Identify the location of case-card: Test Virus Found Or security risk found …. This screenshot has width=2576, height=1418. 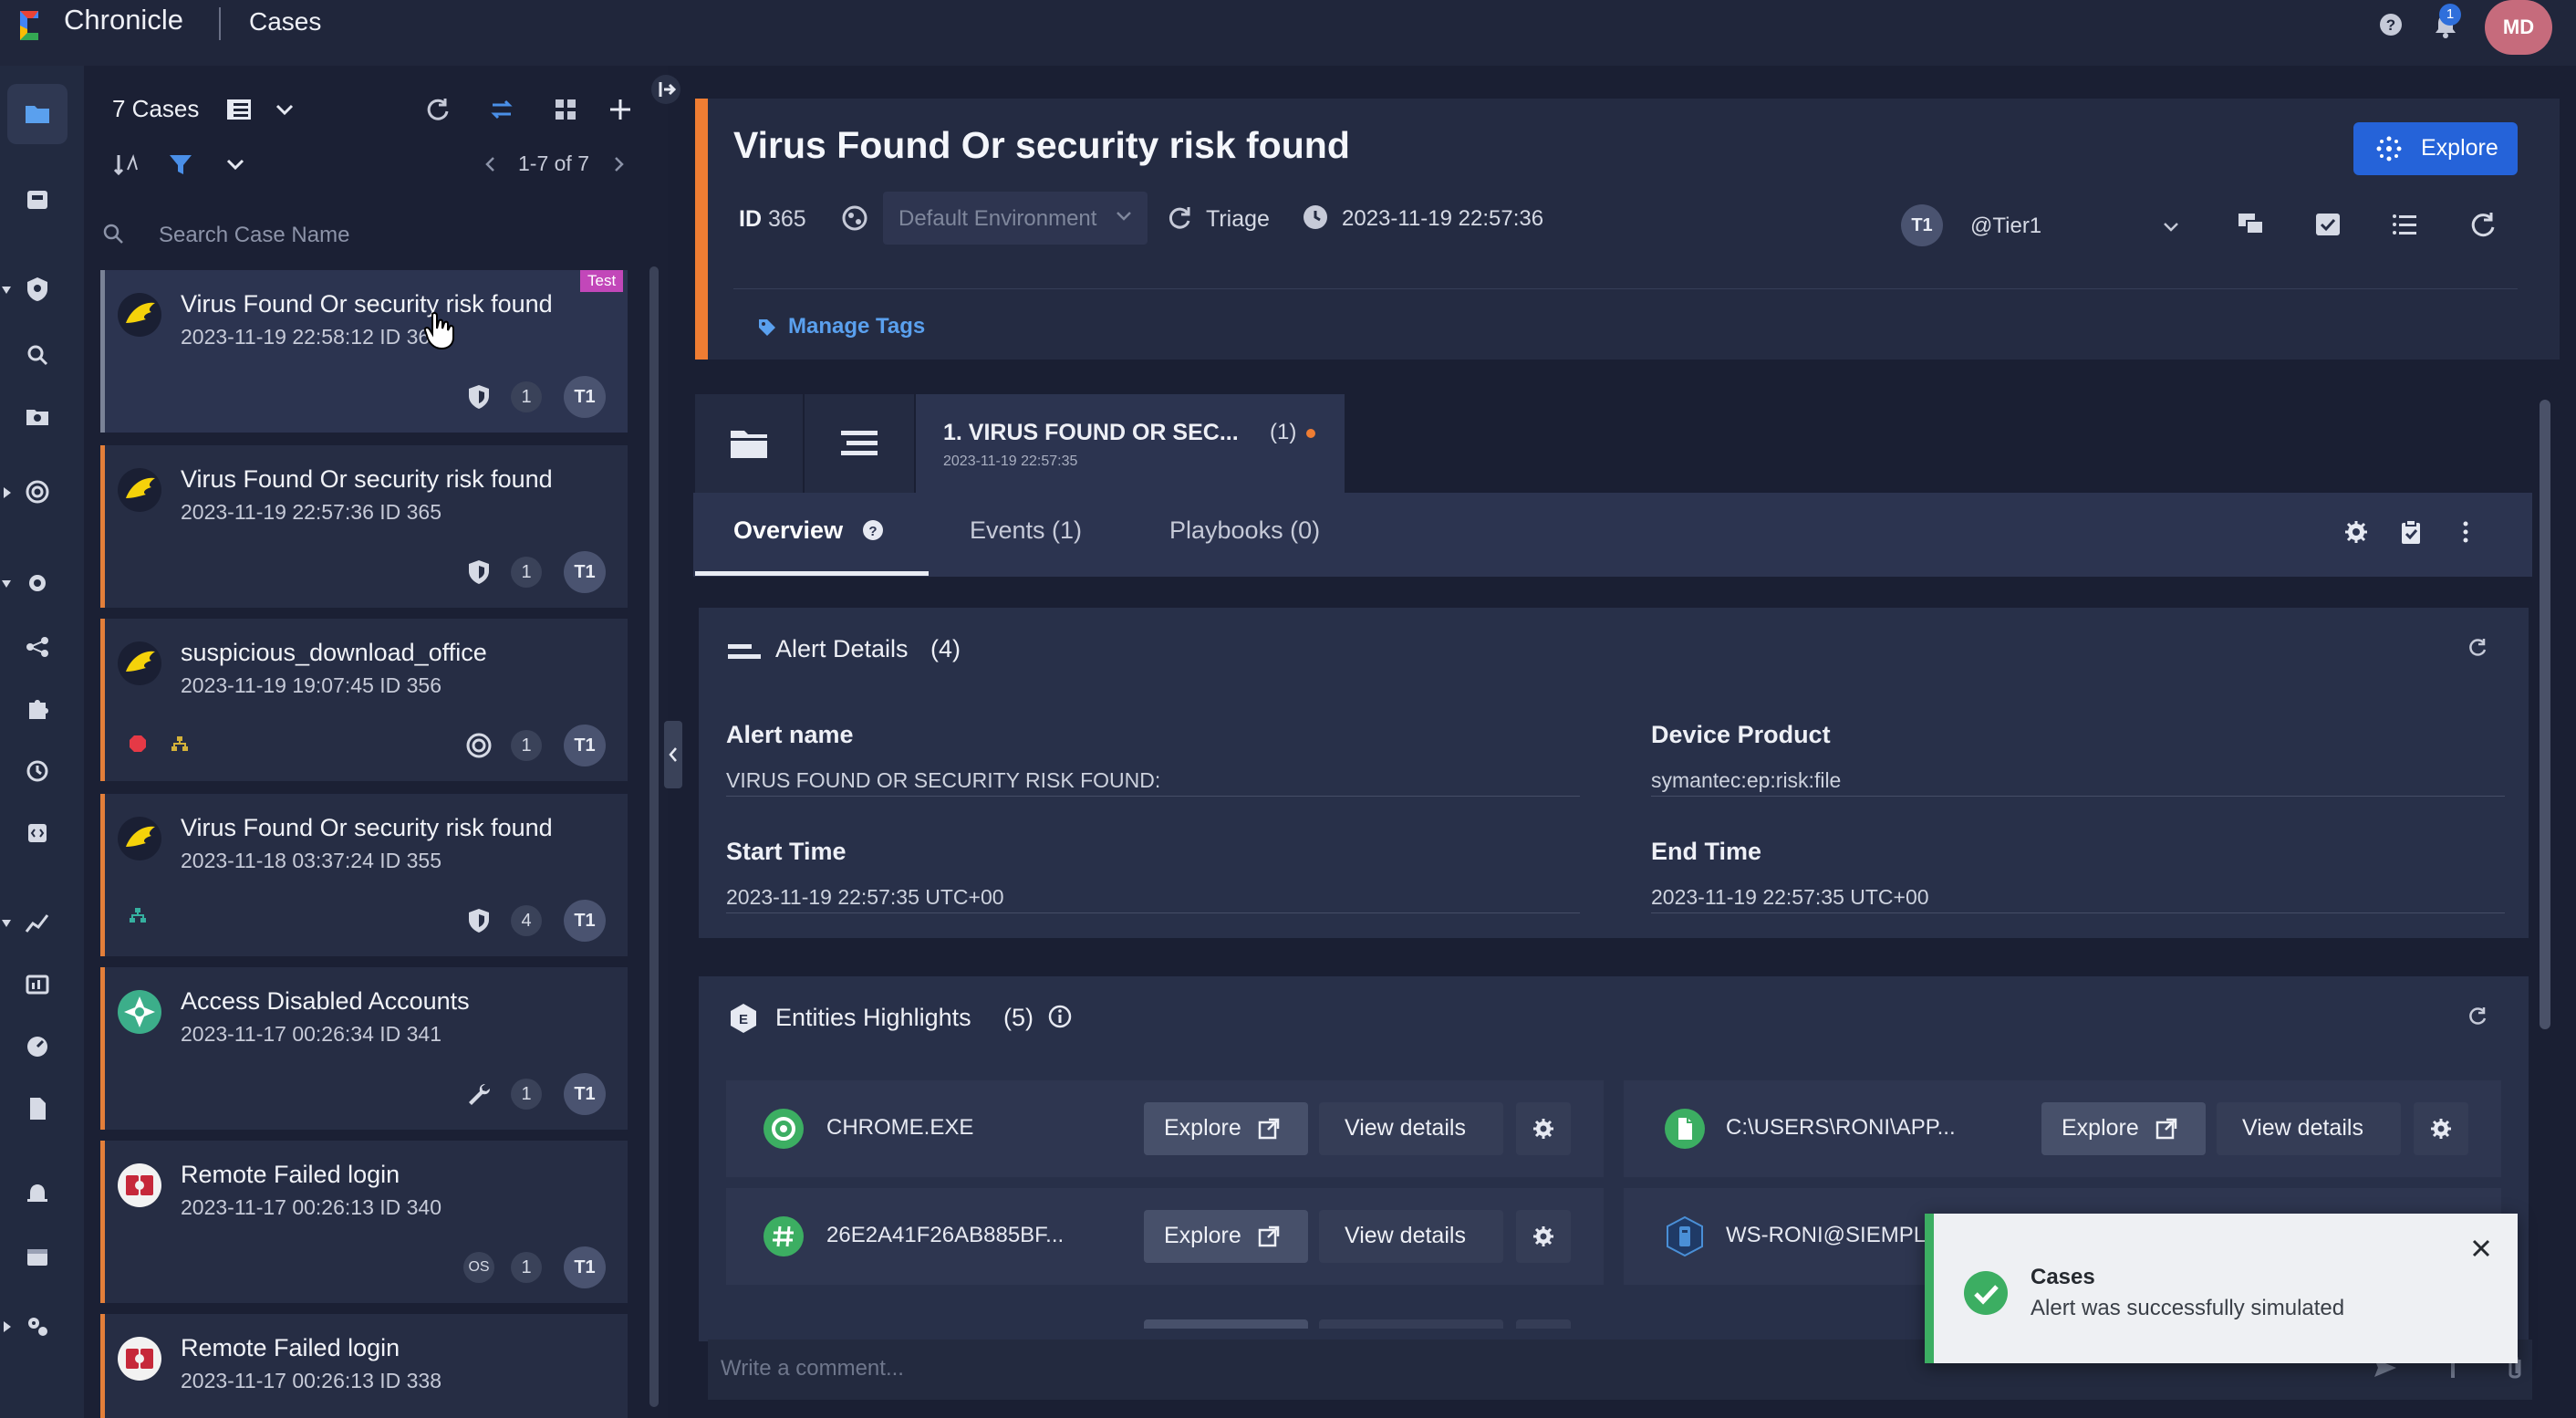
(364, 351).